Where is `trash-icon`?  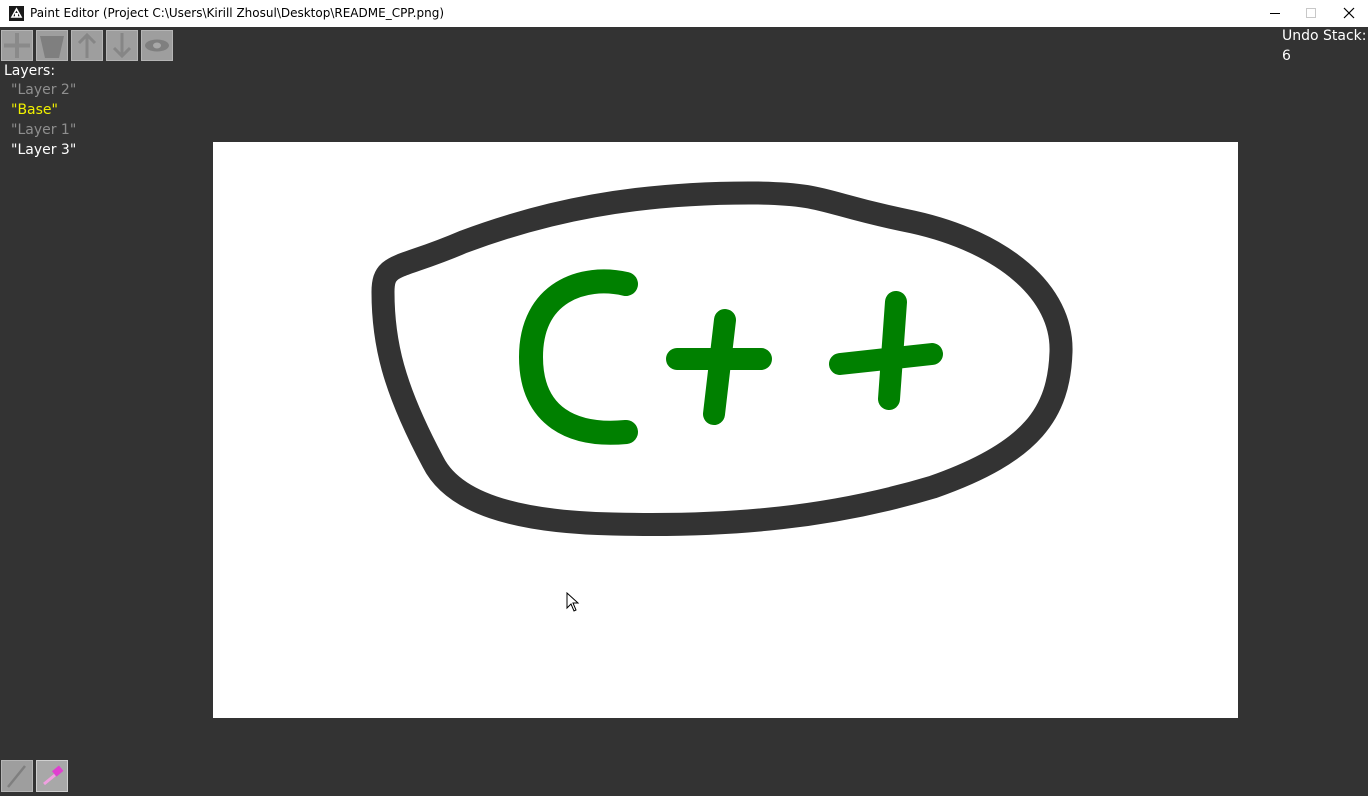
trash-icon is located at coordinates (52, 47).